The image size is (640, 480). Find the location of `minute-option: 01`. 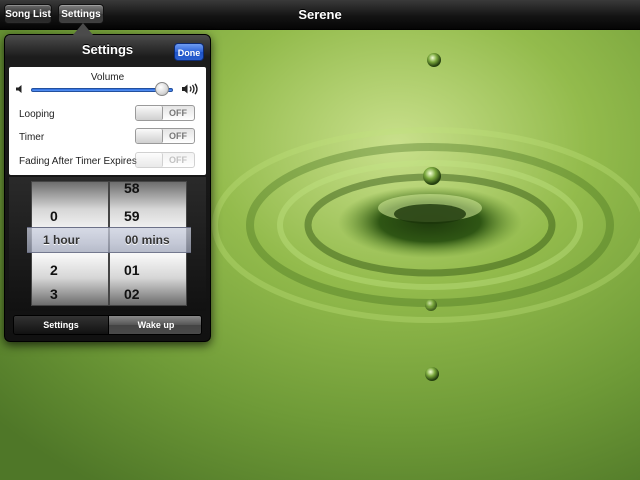

minute-option: 01 is located at coordinates (148, 270).